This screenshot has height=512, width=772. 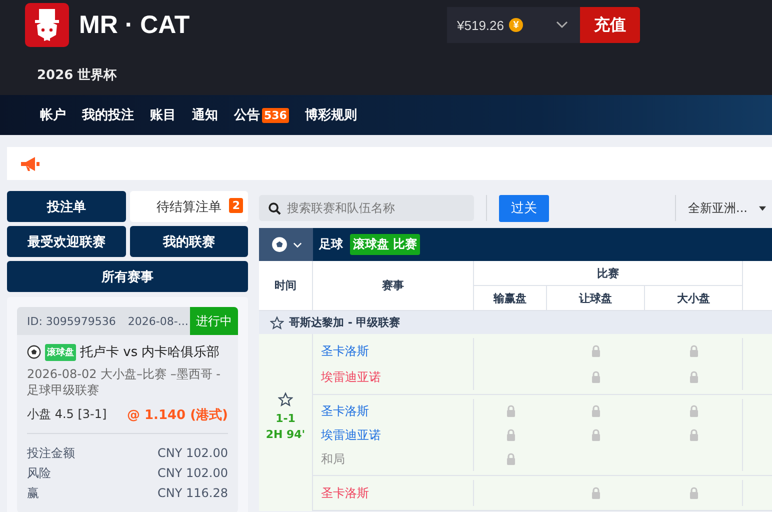 I want to click on team-name: 埃雷迪亚诺, so click(x=351, y=435).